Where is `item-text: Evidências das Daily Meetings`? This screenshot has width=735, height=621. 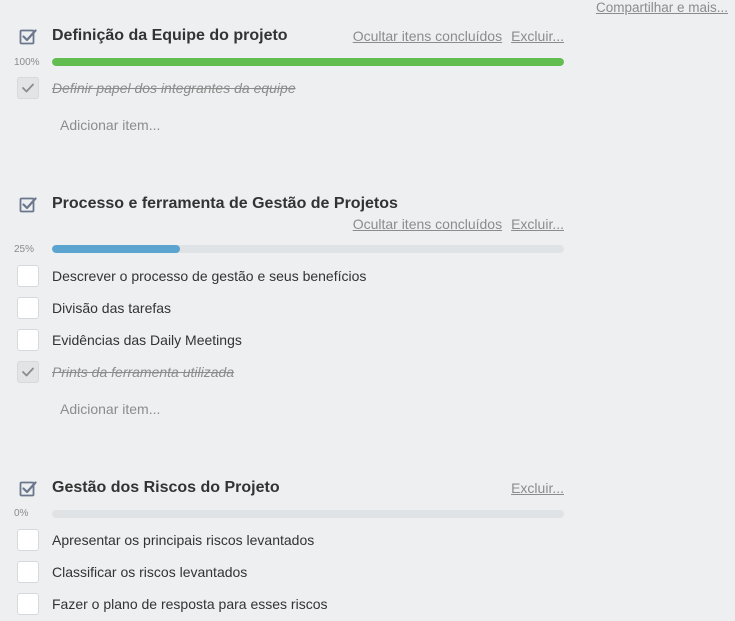 item-text: Evidências das Daily Meetings is located at coordinates (147, 340).